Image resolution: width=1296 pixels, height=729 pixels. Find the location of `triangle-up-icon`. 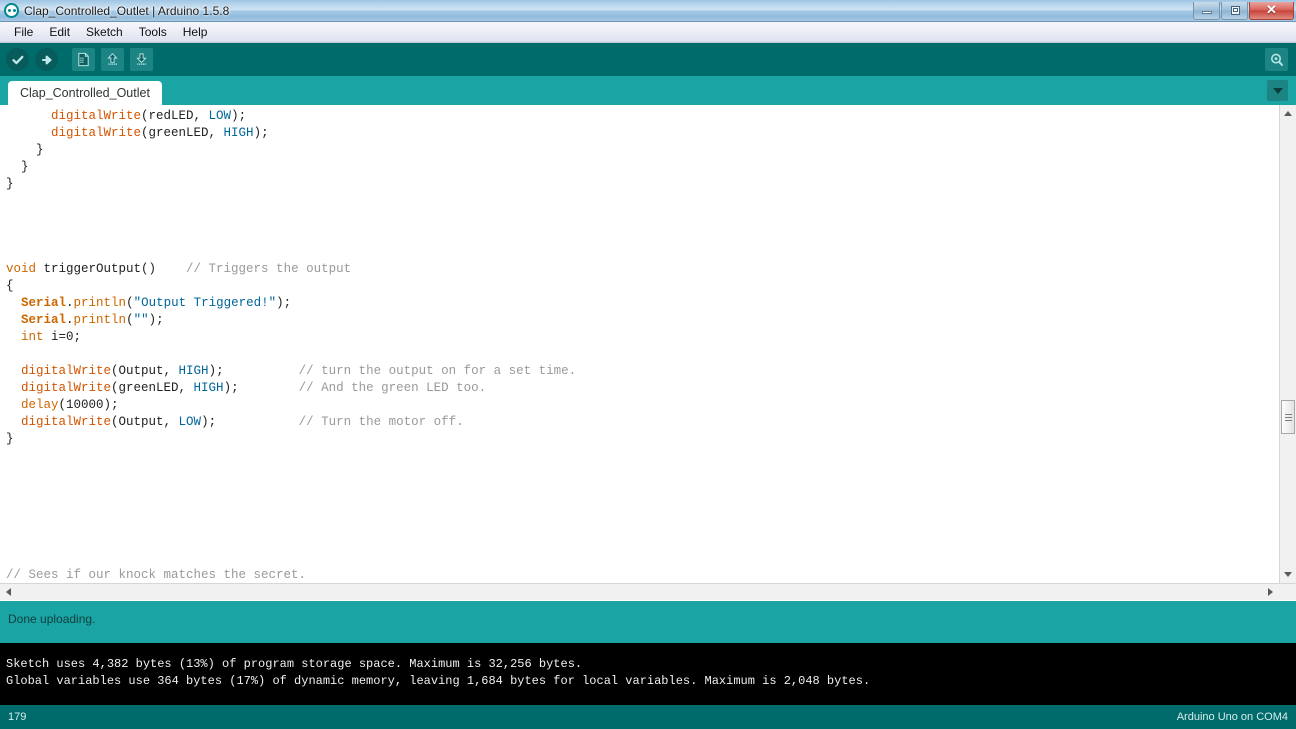

triangle-up-icon is located at coordinates (1288, 113).